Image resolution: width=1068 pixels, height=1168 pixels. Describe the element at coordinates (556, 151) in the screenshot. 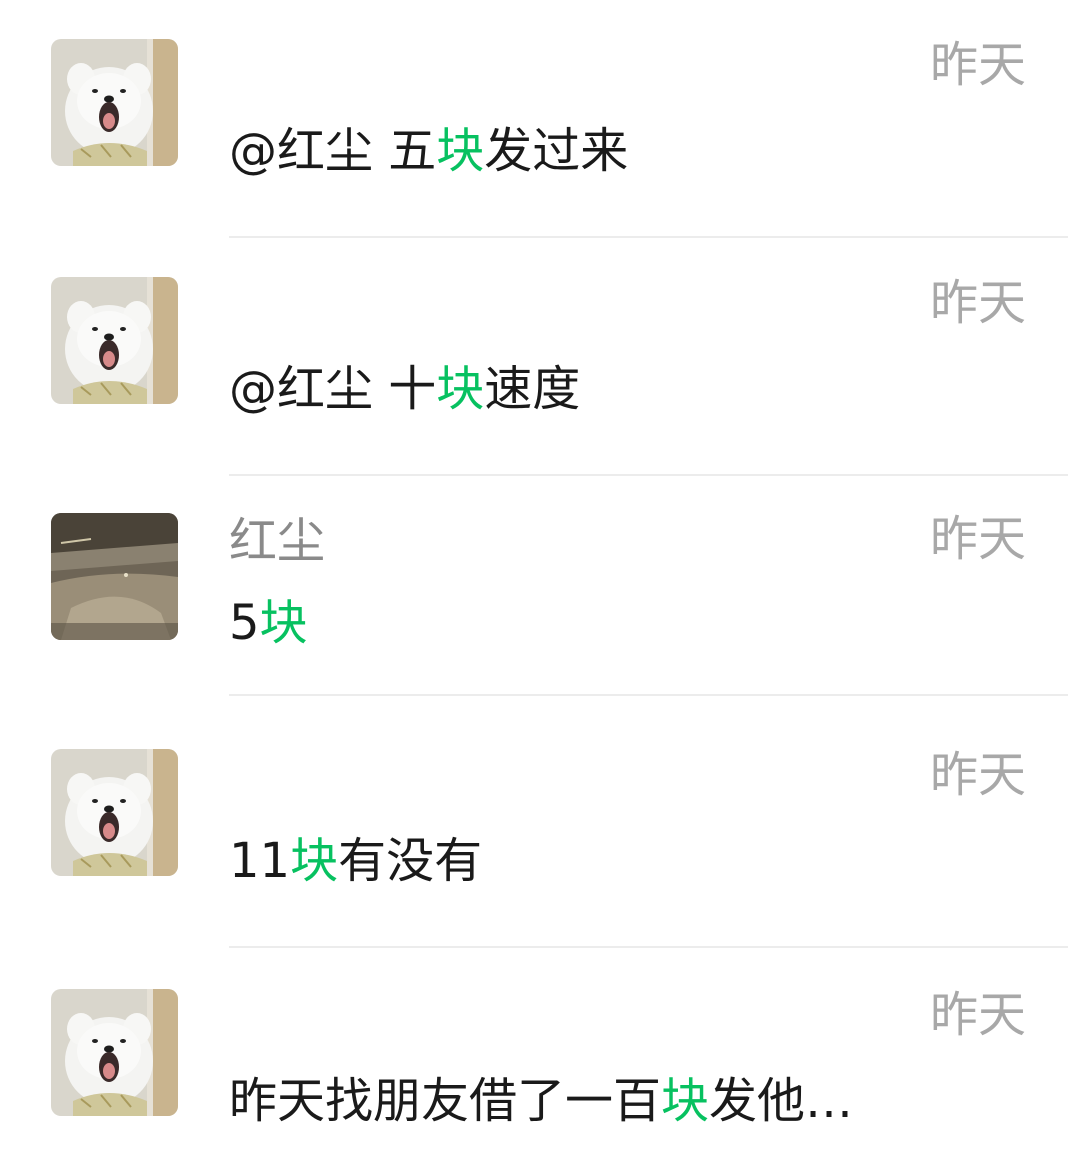

I see `message-text: 发过来` at that location.